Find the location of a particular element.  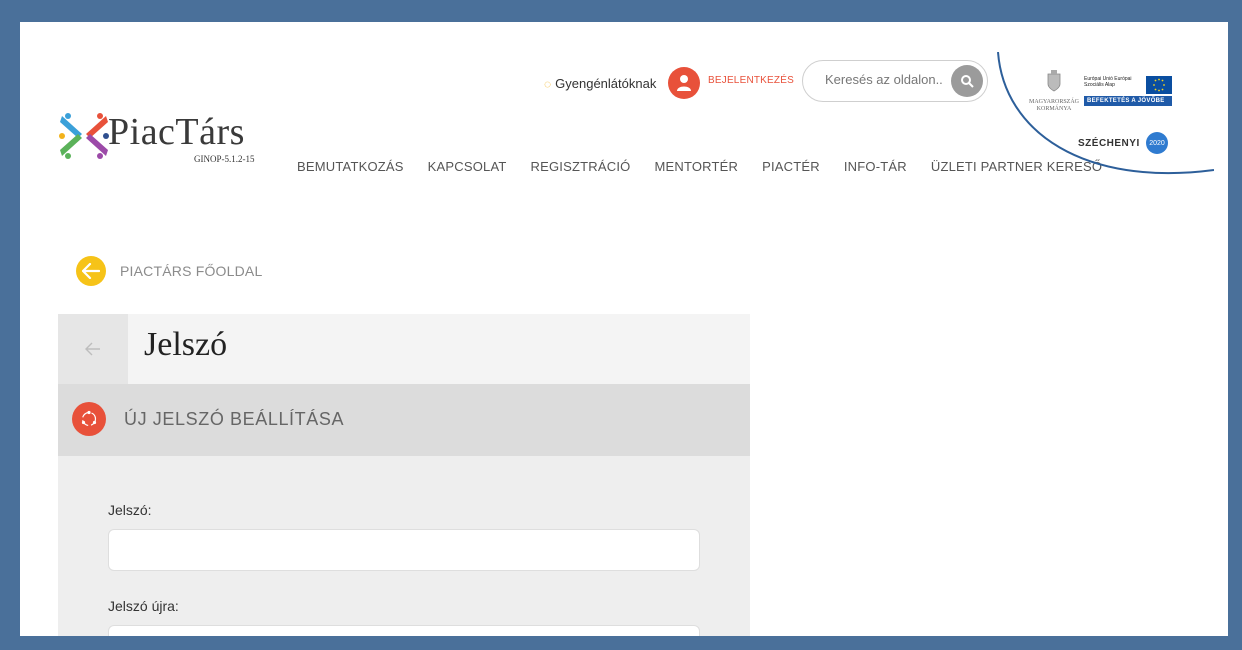

nav-item-regisztracio: REGISZTRÁCIÓ is located at coordinates (581, 166).